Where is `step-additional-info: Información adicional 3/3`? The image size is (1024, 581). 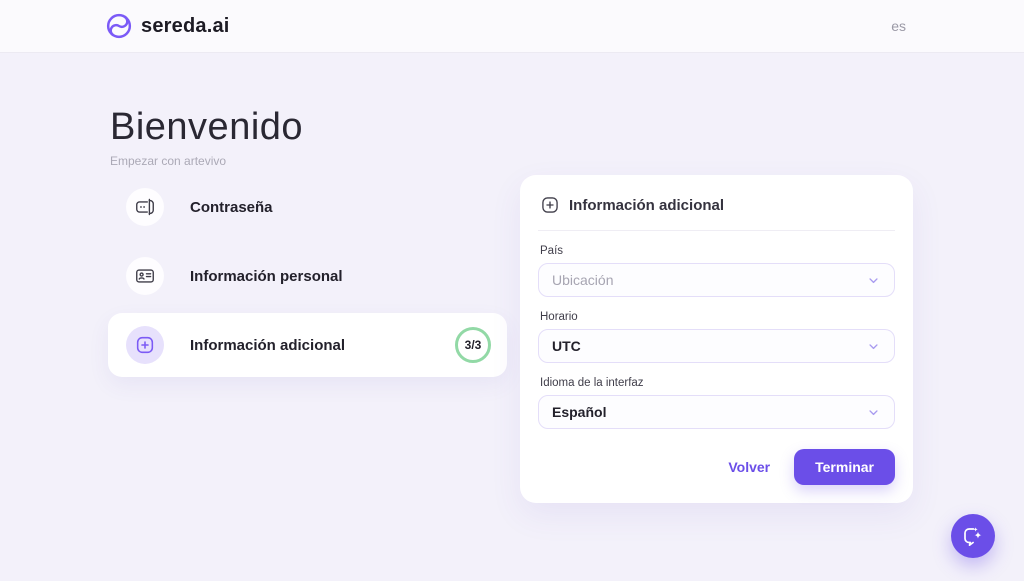
step-additional-info: Información adicional 3/3 is located at coordinates (307, 345).